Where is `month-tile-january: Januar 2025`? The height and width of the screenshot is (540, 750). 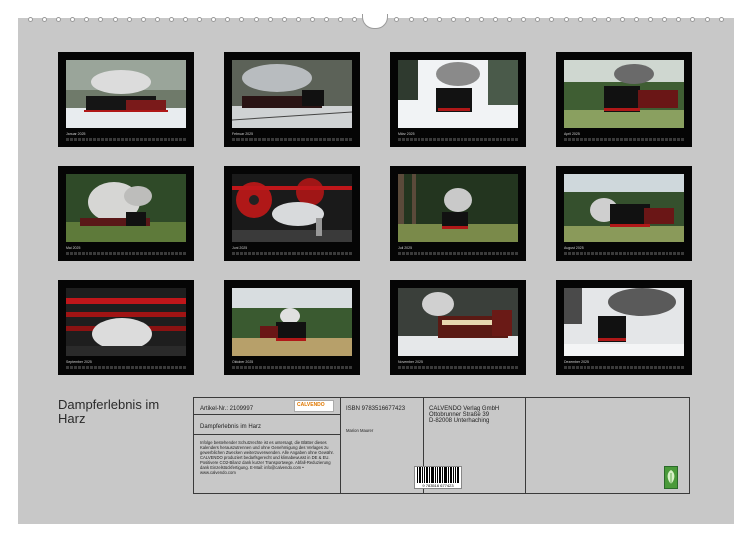
month-tile-january: Januar 2025 is located at coordinates (126, 99).